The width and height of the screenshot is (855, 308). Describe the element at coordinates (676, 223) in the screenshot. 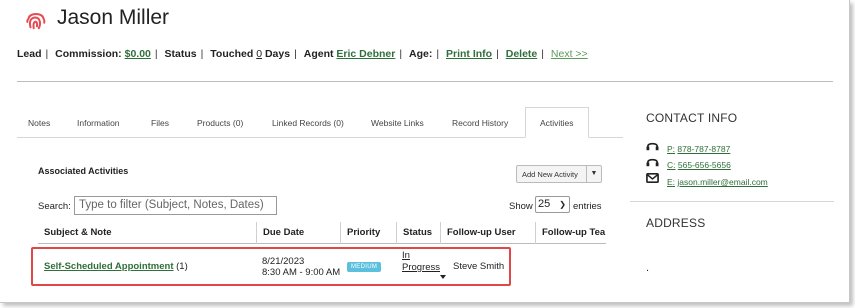

I see `address-heading: ADDRESS` at that location.